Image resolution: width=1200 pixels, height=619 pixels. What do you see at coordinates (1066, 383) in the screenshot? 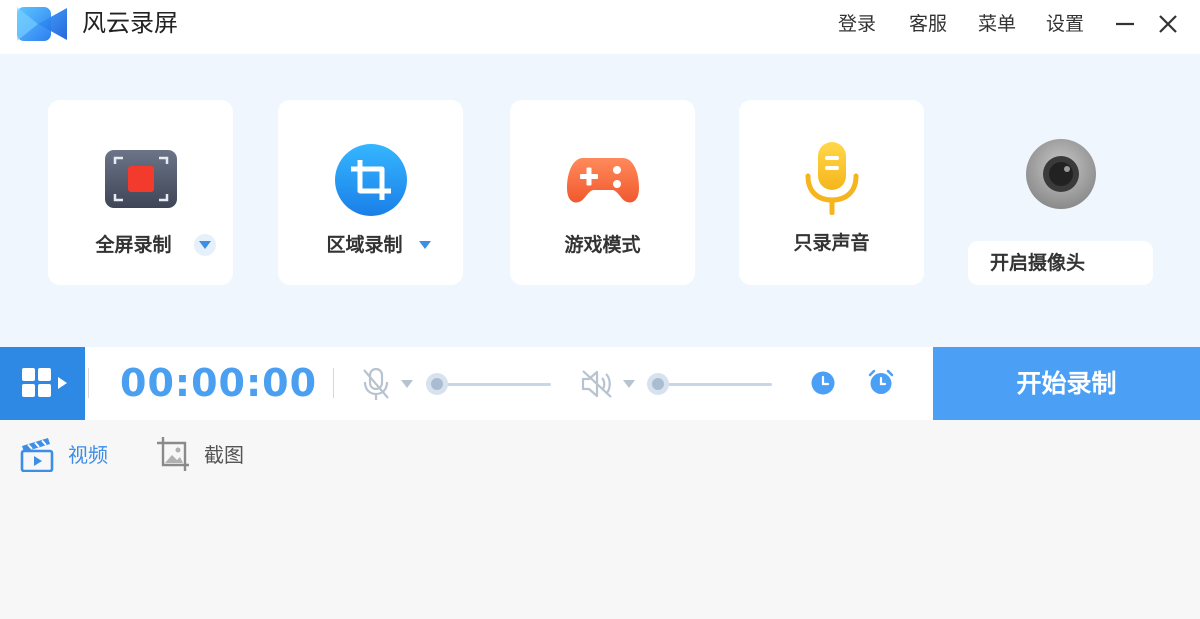
I see `start-recording-button: 开始录制` at bounding box center [1066, 383].